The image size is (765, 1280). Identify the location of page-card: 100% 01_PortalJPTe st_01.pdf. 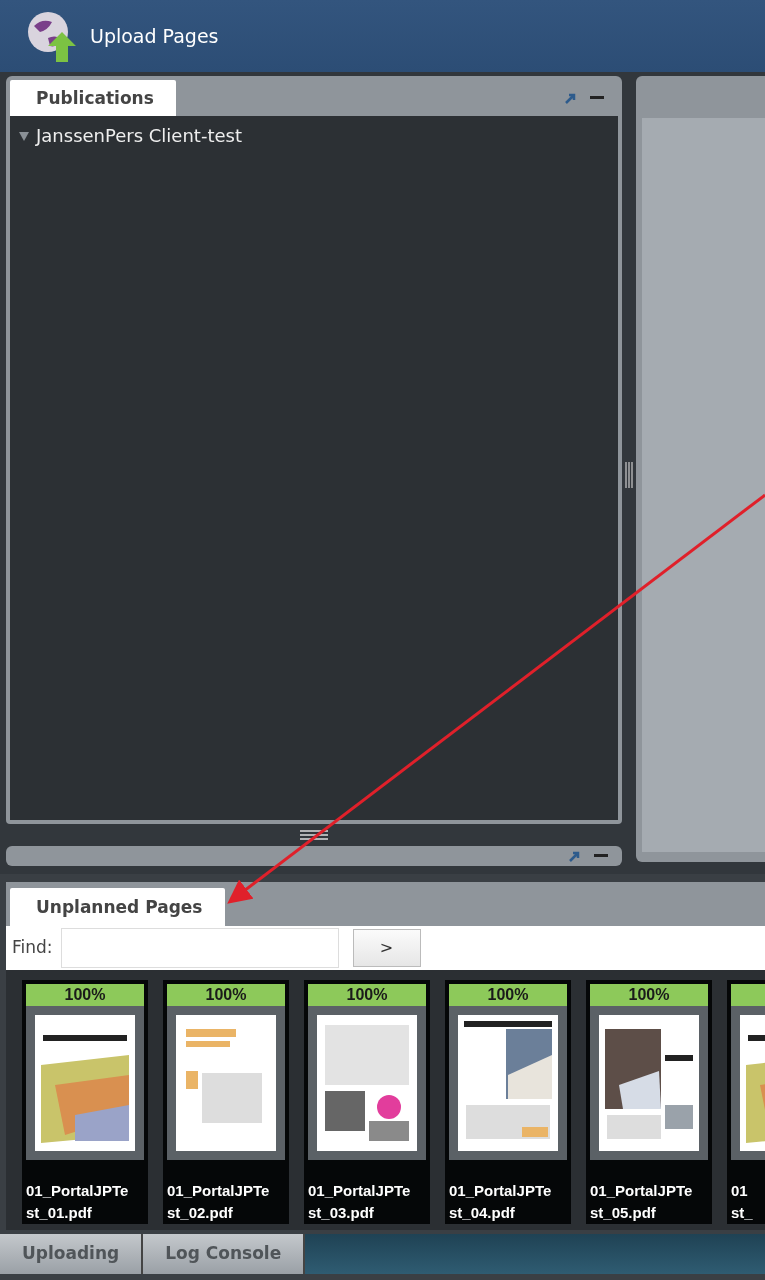
(85, 1102).